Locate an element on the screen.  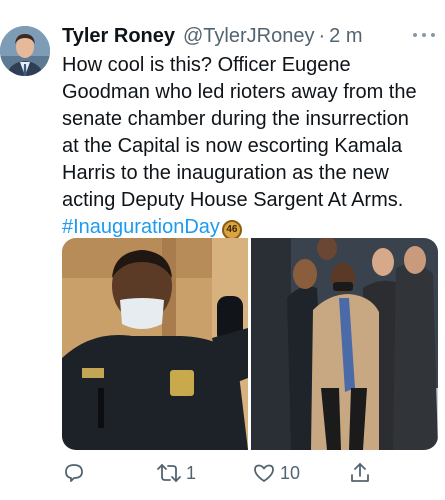
author-handle: @TylerJRoney is located at coordinates (248, 36).